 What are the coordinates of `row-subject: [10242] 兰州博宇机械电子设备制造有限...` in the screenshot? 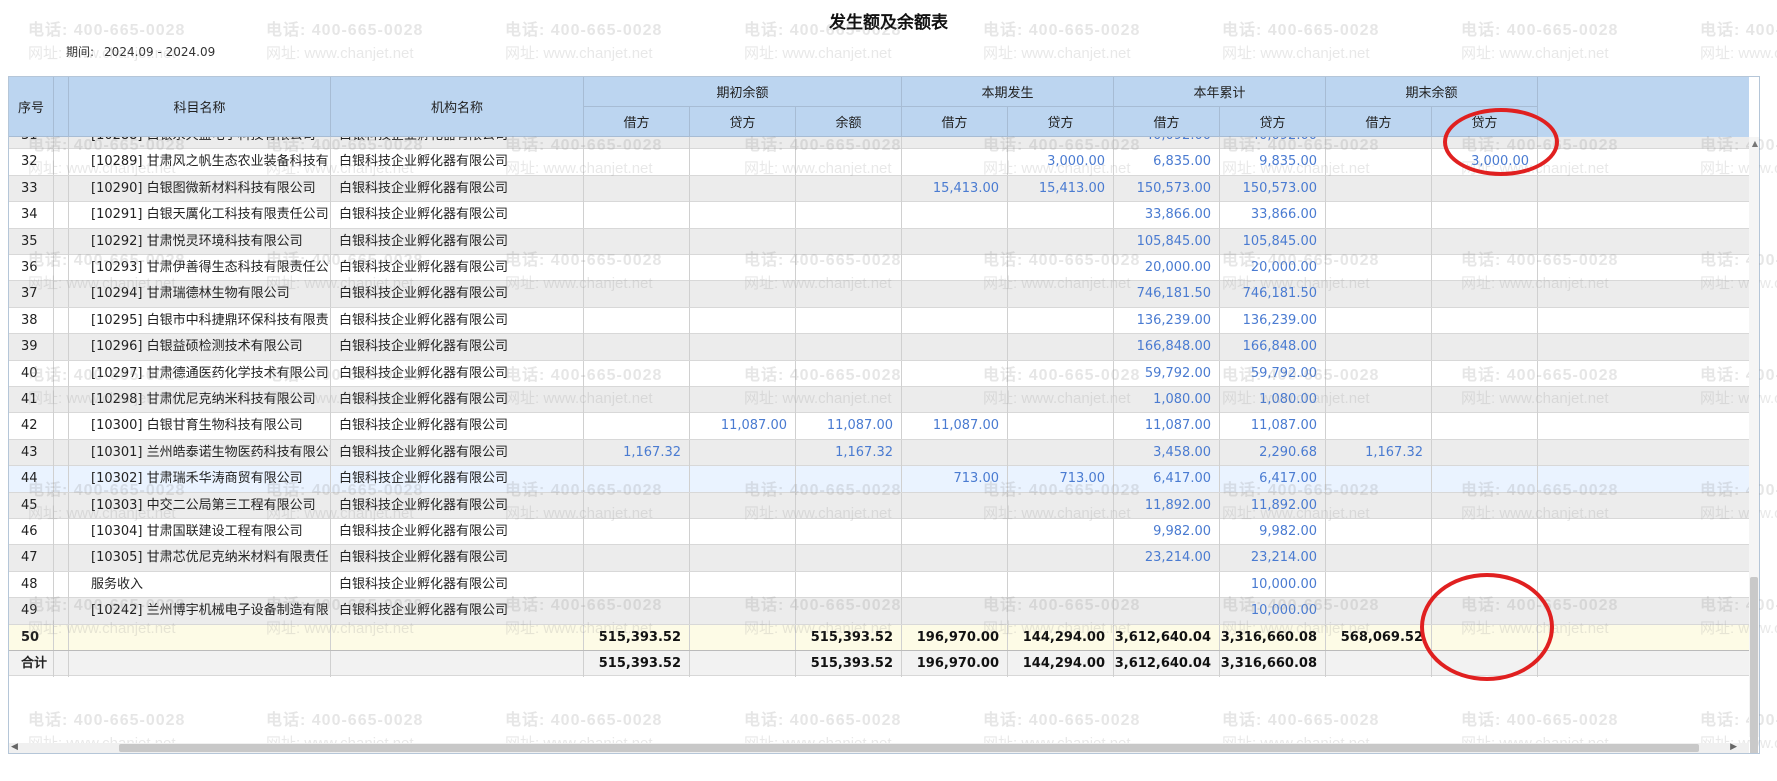 It's located at (200, 611).